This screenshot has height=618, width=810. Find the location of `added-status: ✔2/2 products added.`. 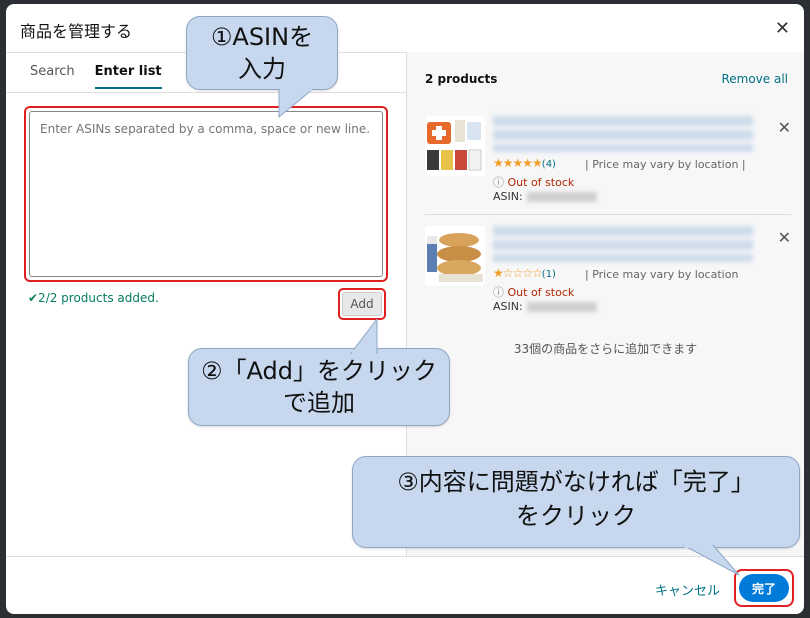

added-status: ✔2/2 products added. is located at coordinates (93, 298).